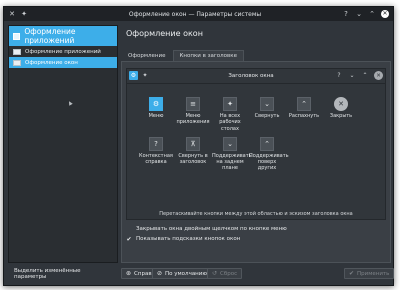 This screenshot has height=290, width=400. What do you see at coordinates (188, 239) in the screenshot?
I see `option-label: Показывать подсказки кнопок окон` at bounding box center [188, 239].